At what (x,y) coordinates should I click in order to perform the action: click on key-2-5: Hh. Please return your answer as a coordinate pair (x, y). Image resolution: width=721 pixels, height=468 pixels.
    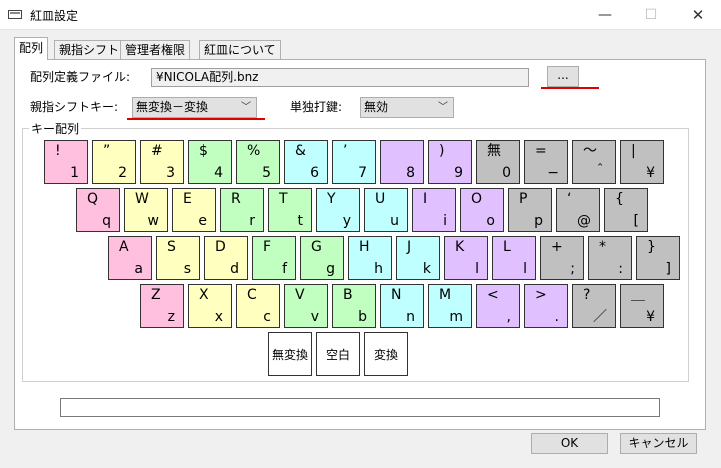
    Looking at the image, I should click on (370, 258).